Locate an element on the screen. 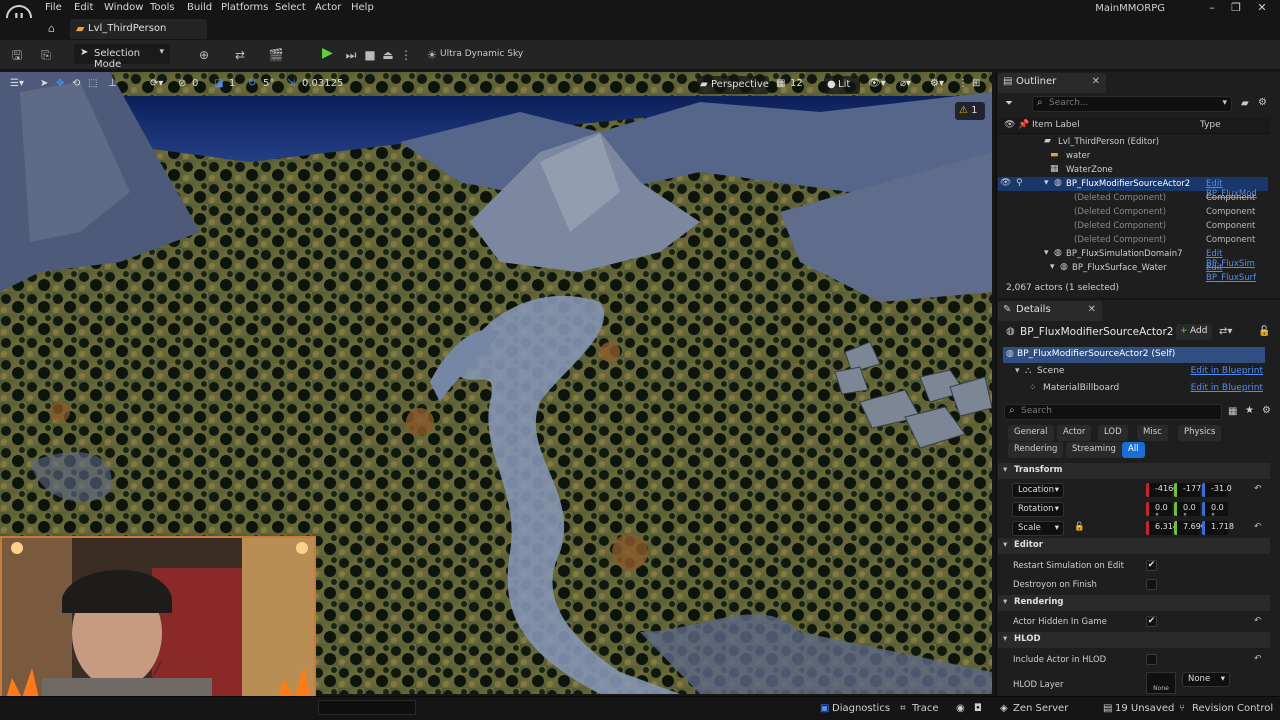  destroy-on-finish-checkbox is located at coordinates (1151, 584).